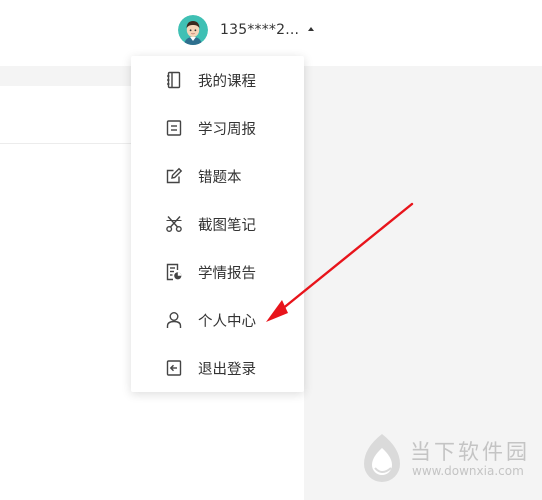 This screenshot has height=500, width=542. Describe the element at coordinates (227, 81) in the screenshot. I see `menu-item-label: 我的课程` at that location.